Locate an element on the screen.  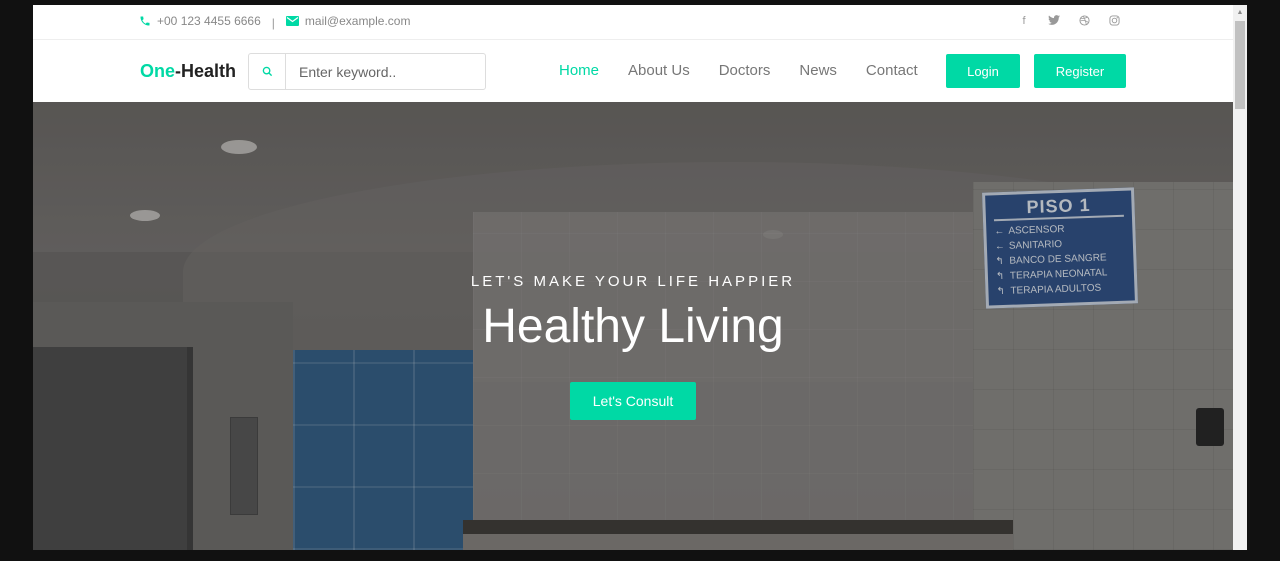
brand-logo: One-Health is located at coordinates (188, 71).